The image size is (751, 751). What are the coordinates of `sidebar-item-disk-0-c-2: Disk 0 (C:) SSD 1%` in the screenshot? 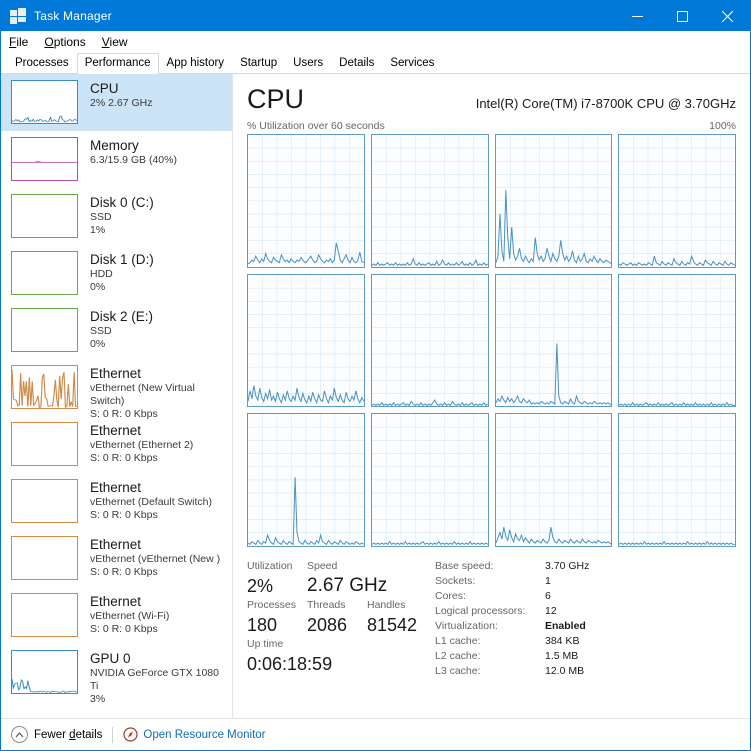 It's located at (116, 216).